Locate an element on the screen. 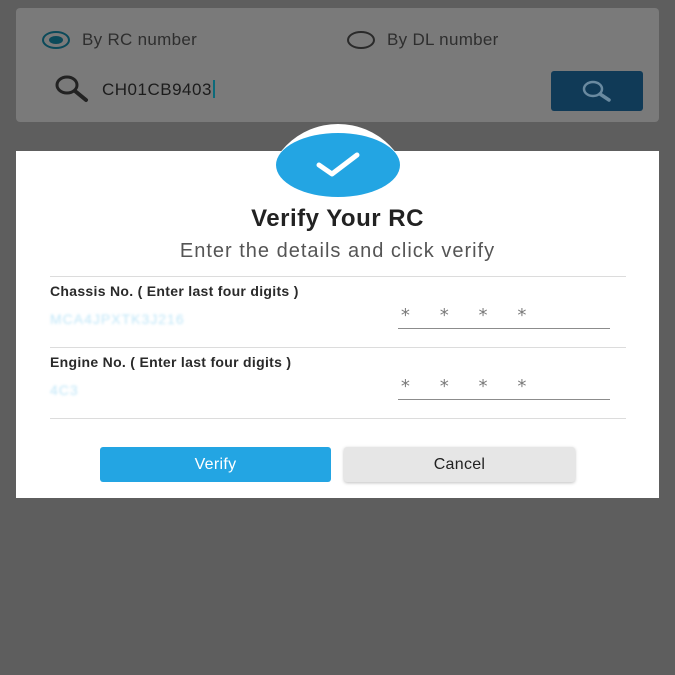 This screenshot has height=675, width=675. engine-digits-input is located at coordinates (504, 387).